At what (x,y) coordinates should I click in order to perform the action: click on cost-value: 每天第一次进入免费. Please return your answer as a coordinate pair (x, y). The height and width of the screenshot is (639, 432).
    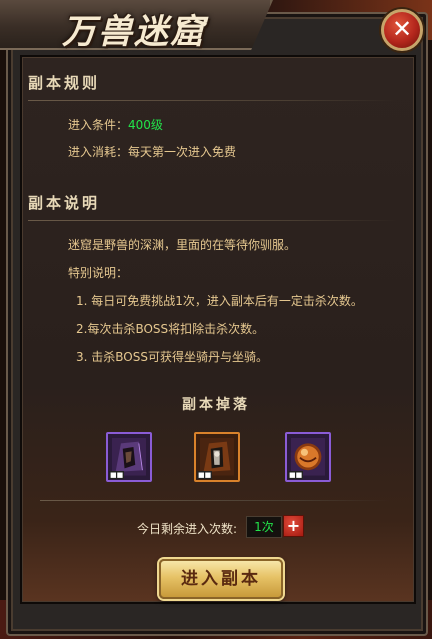
    Looking at the image, I should click on (182, 152).